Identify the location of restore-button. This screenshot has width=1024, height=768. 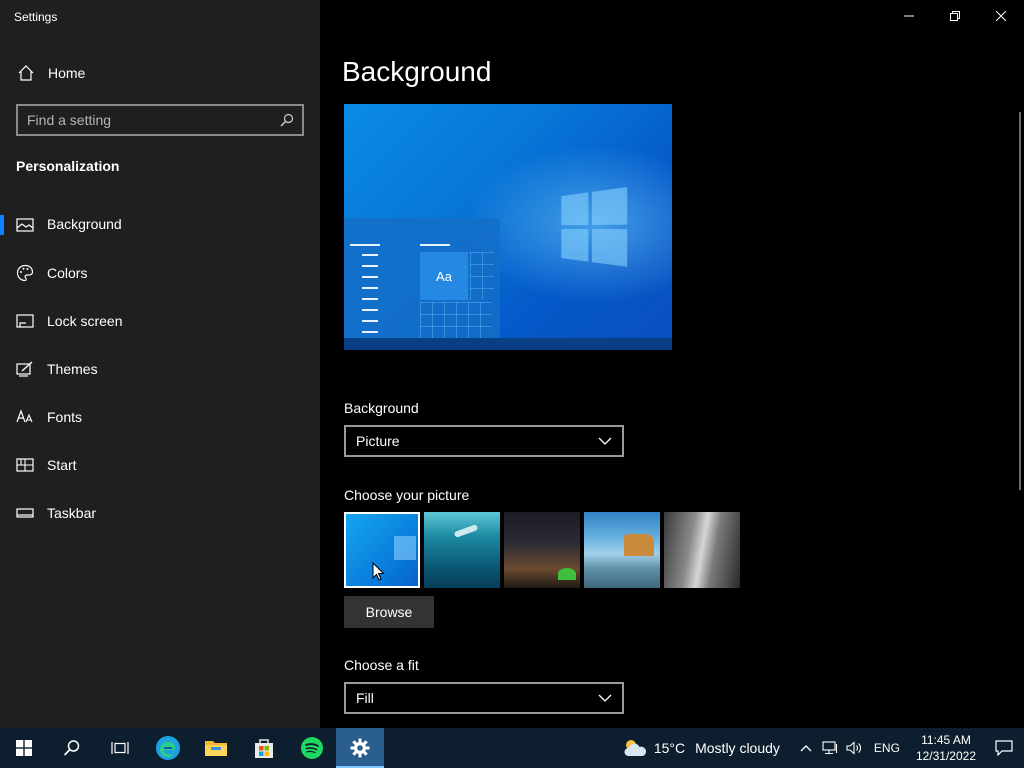
(955, 16).